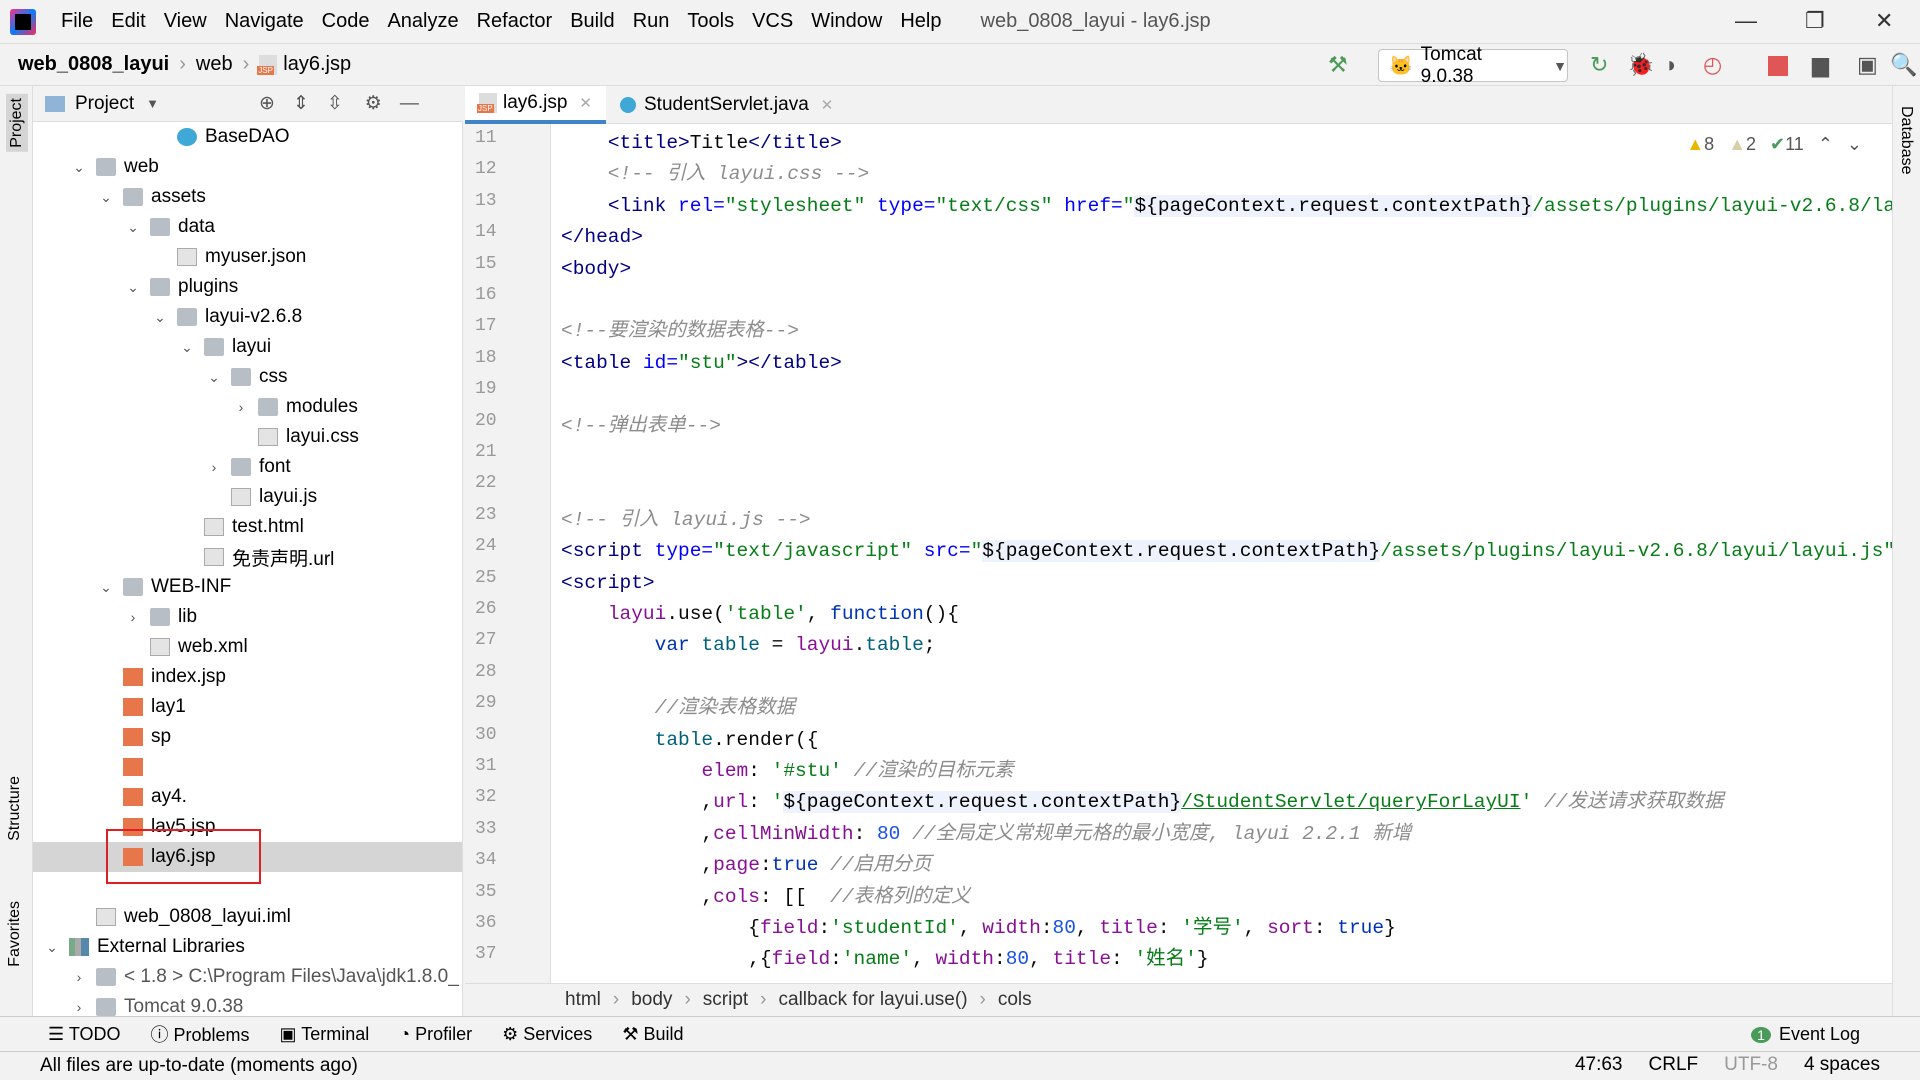 The height and width of the screenshot is (1080, 1920). I want to click on restore-button: ❐, so click(1815, 21).